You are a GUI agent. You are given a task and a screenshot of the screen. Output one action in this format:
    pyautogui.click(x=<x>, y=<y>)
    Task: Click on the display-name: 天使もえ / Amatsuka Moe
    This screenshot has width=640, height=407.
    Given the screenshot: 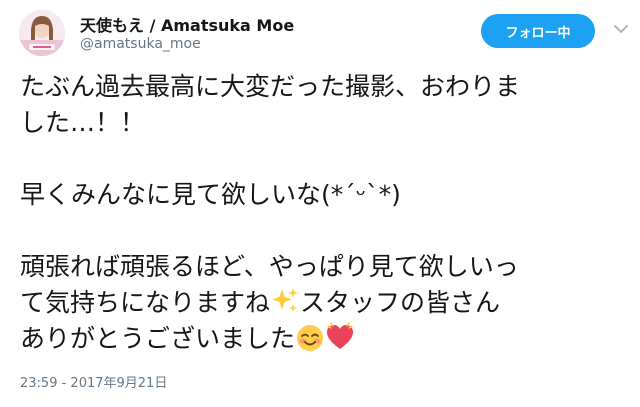 What is the action you would take?
    pyautogui.click(x=187, y=24)
    